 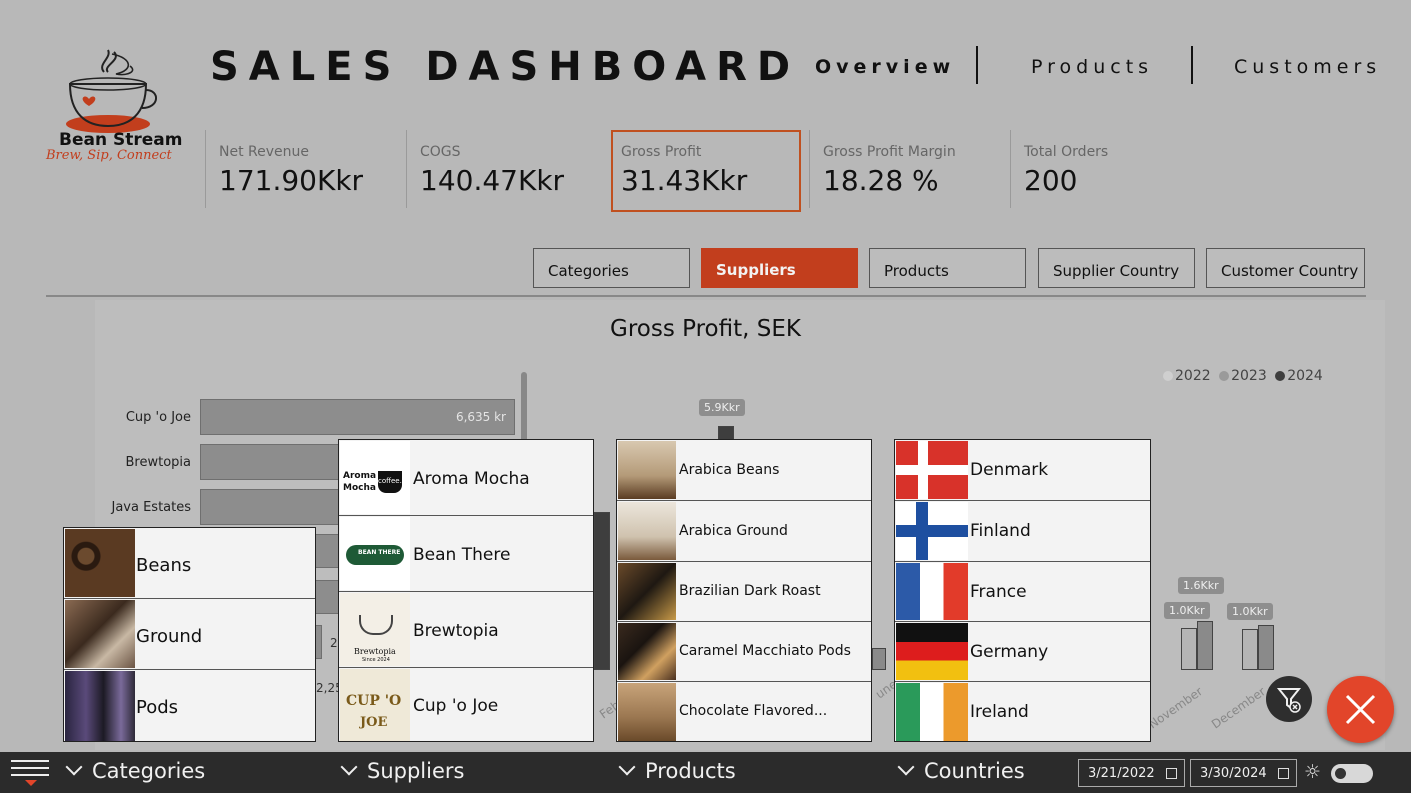 I want to click on date-from-input: 3/21/2022, so click(x=1131, y=773).